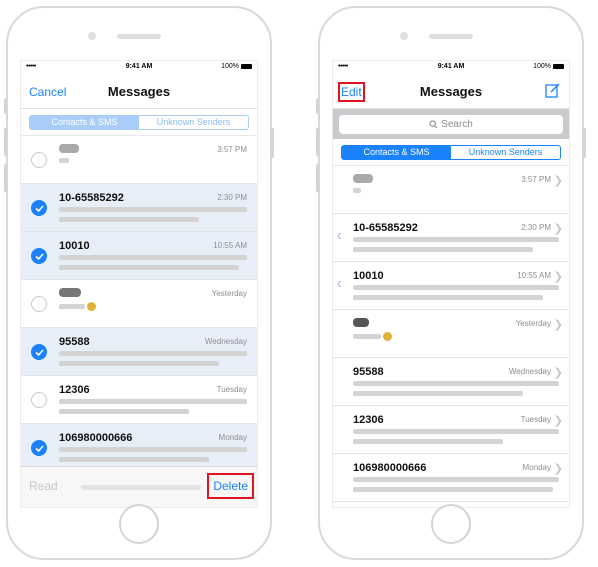  I want to click on nav-bar: Edit Messages, so click(451, 91).